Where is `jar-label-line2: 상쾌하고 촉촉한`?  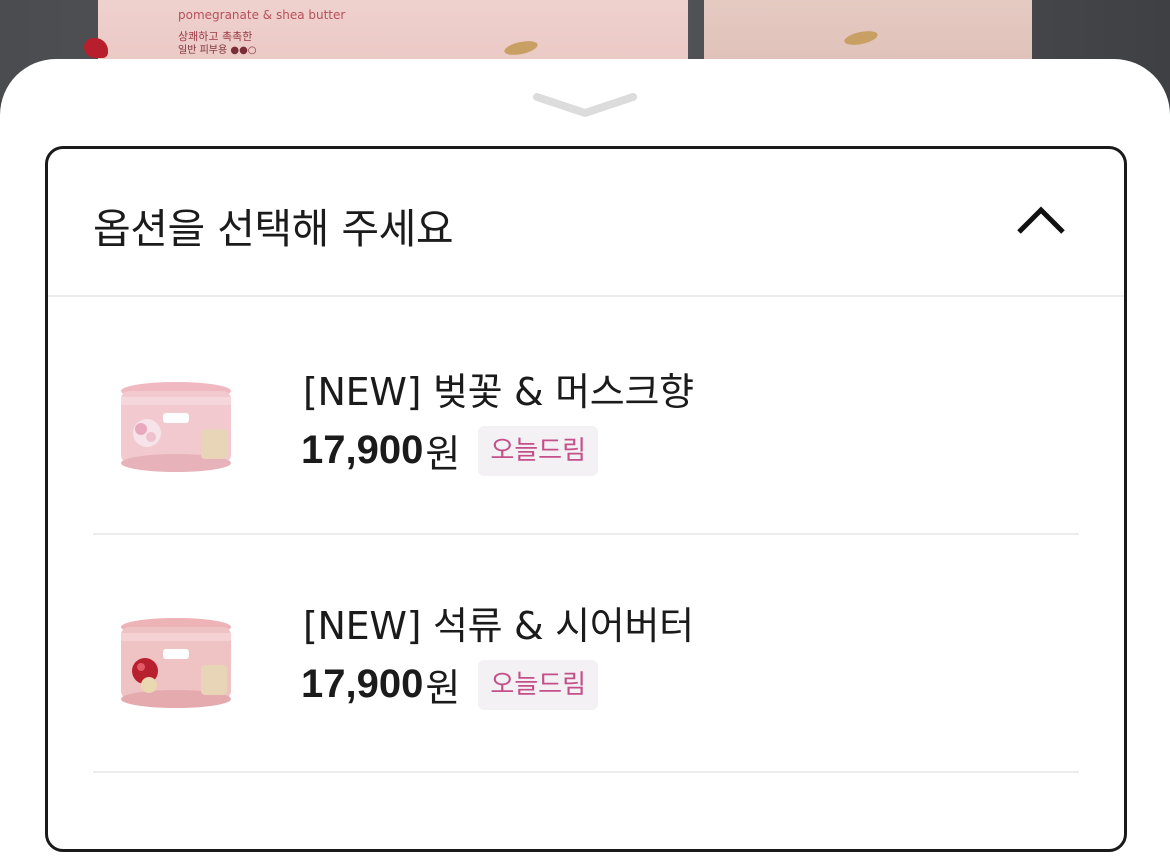
jar-label-line2: 상쾌하고 촉촉한 is located at coordinates (215, 36).